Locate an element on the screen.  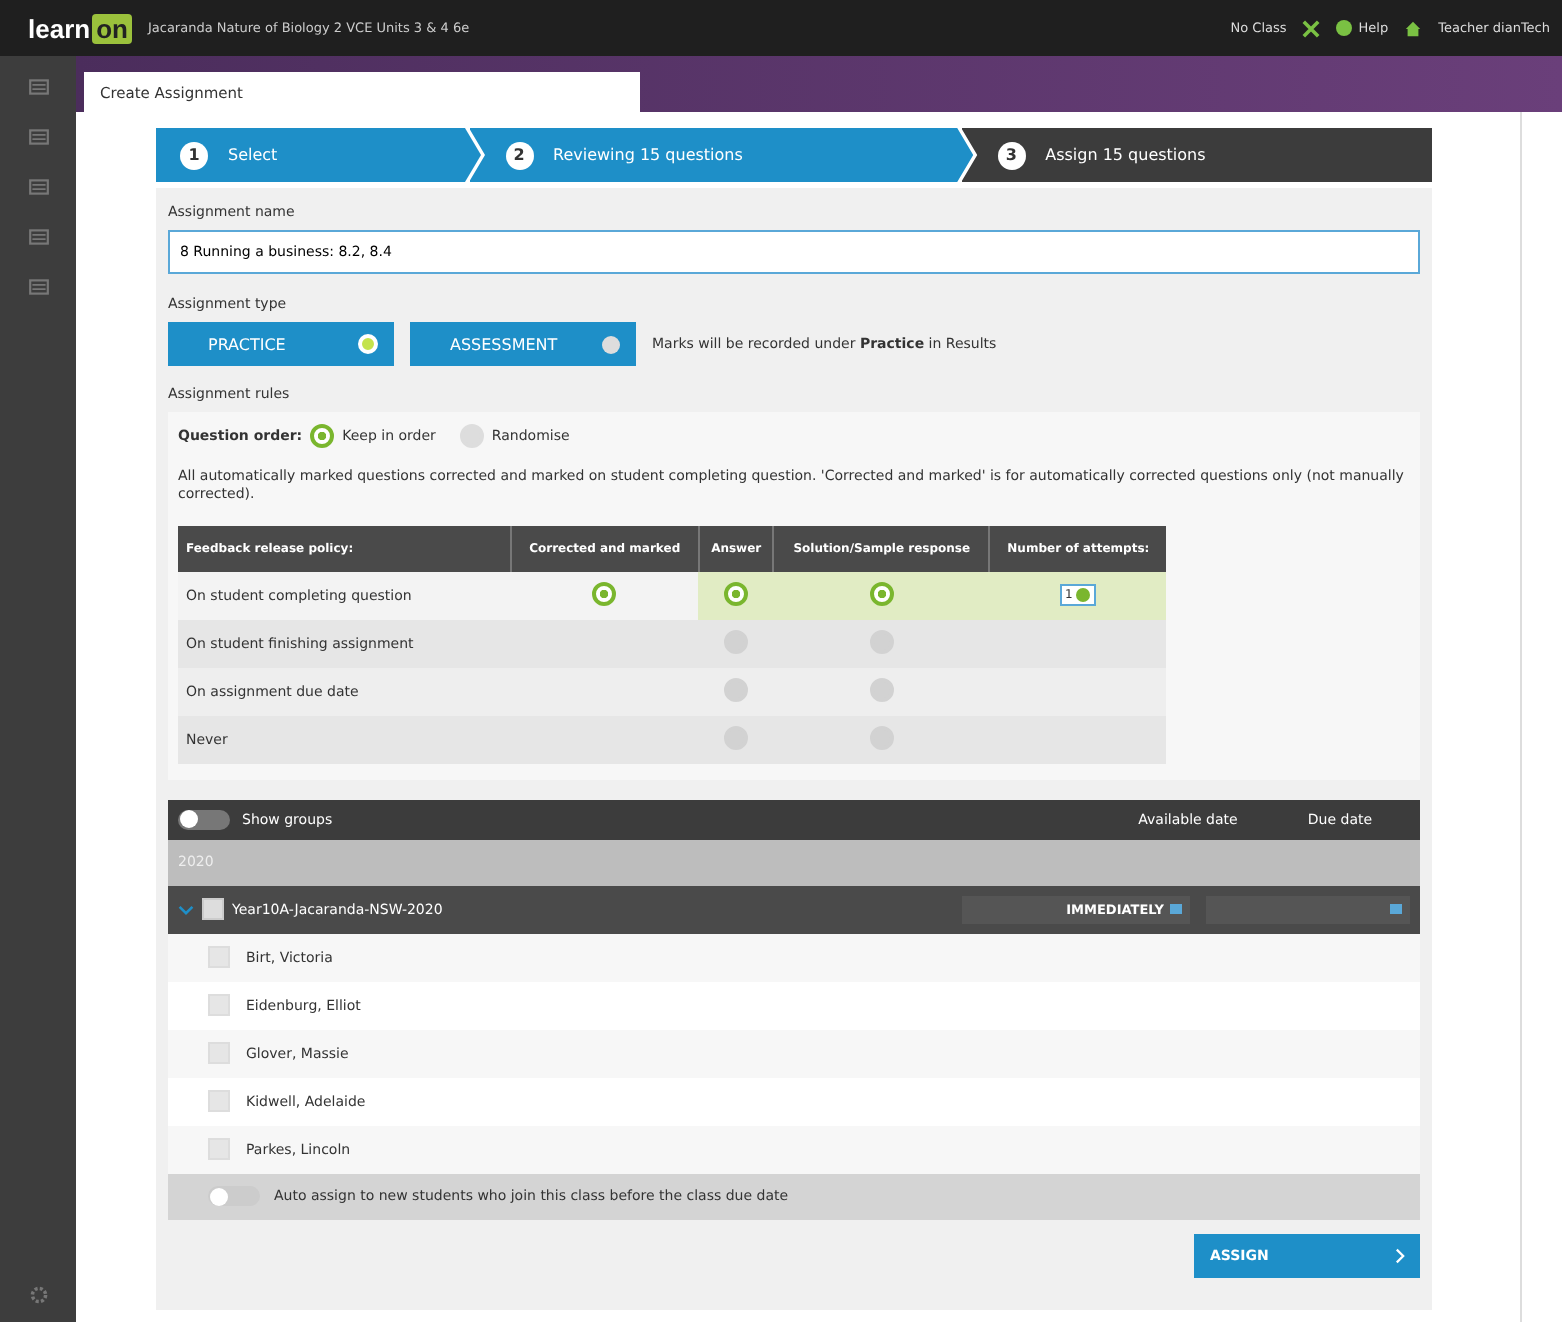
close-icon is located at coordinates (1311, 28).